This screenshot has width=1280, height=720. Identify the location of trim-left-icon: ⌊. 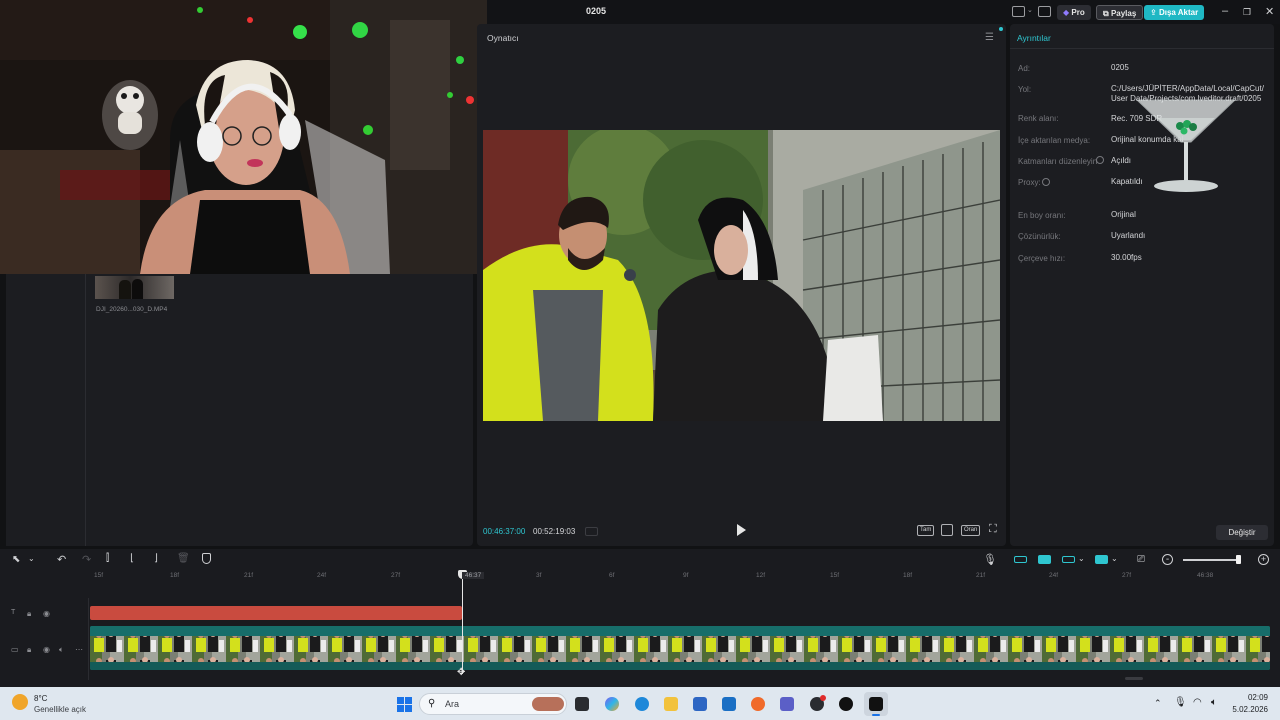
(132, 558).